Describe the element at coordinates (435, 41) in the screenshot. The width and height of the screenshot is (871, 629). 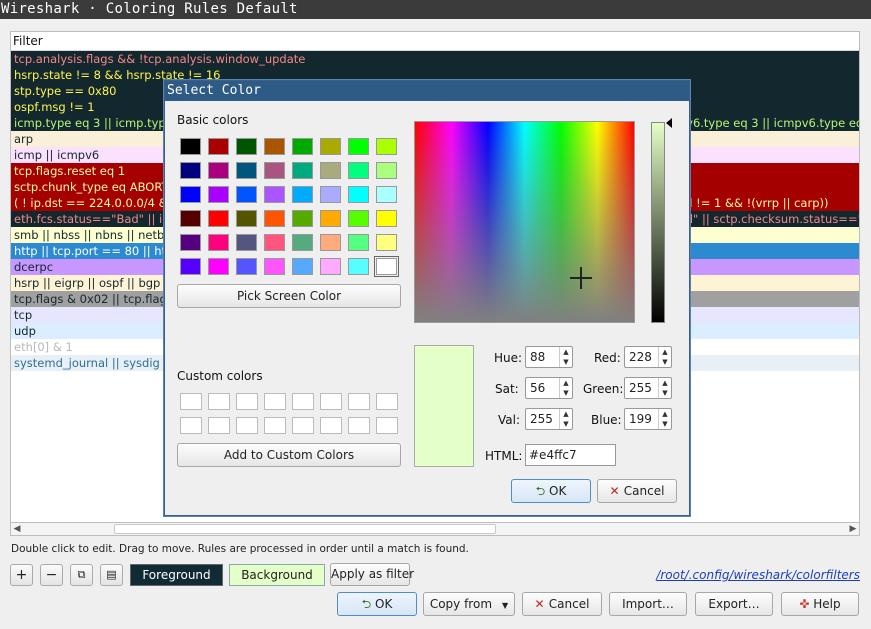
I see `filter-column-header: Filter` at that location.